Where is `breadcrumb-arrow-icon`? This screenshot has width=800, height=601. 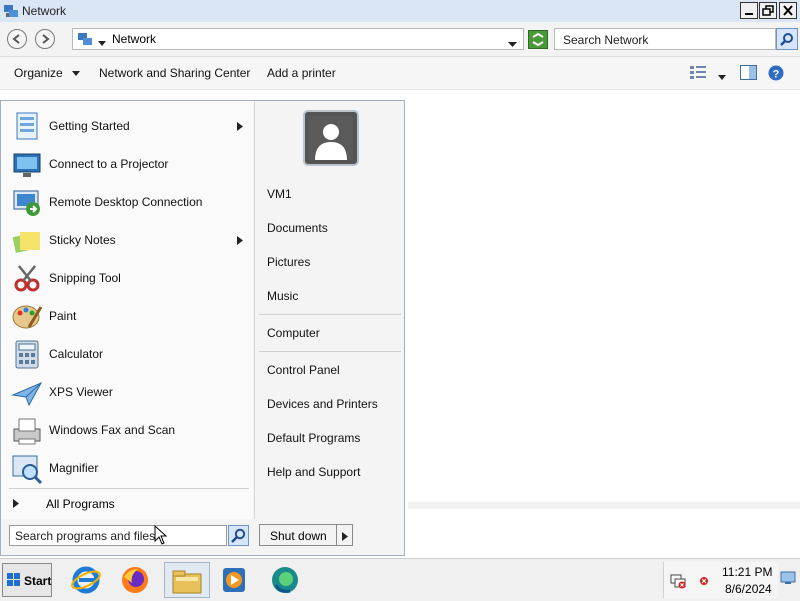 breadcrumb-arrow-icon is located at coordinates (102, 43).